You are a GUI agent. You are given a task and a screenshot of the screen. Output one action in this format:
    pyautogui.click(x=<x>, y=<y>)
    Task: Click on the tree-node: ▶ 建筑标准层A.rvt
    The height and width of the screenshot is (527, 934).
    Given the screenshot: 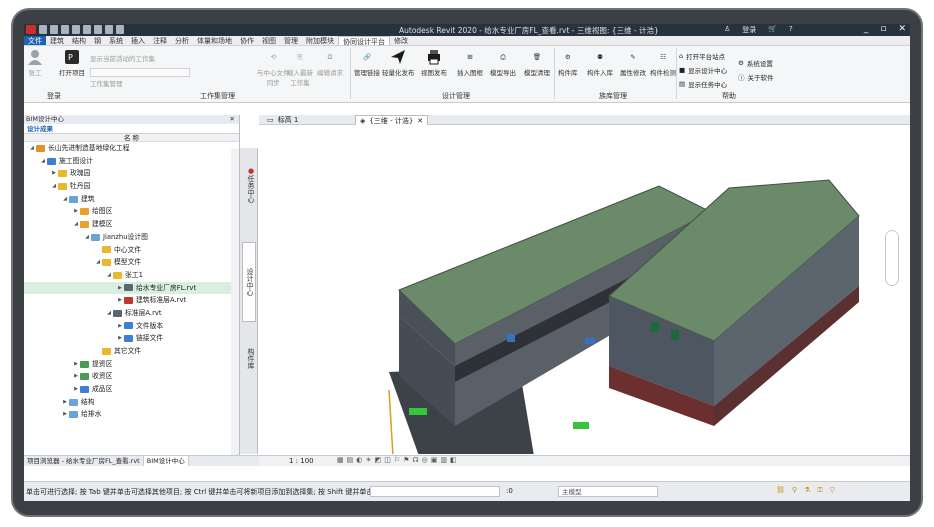 What is the action you would take?
    pyautogui.click(x=131, y=300)
    